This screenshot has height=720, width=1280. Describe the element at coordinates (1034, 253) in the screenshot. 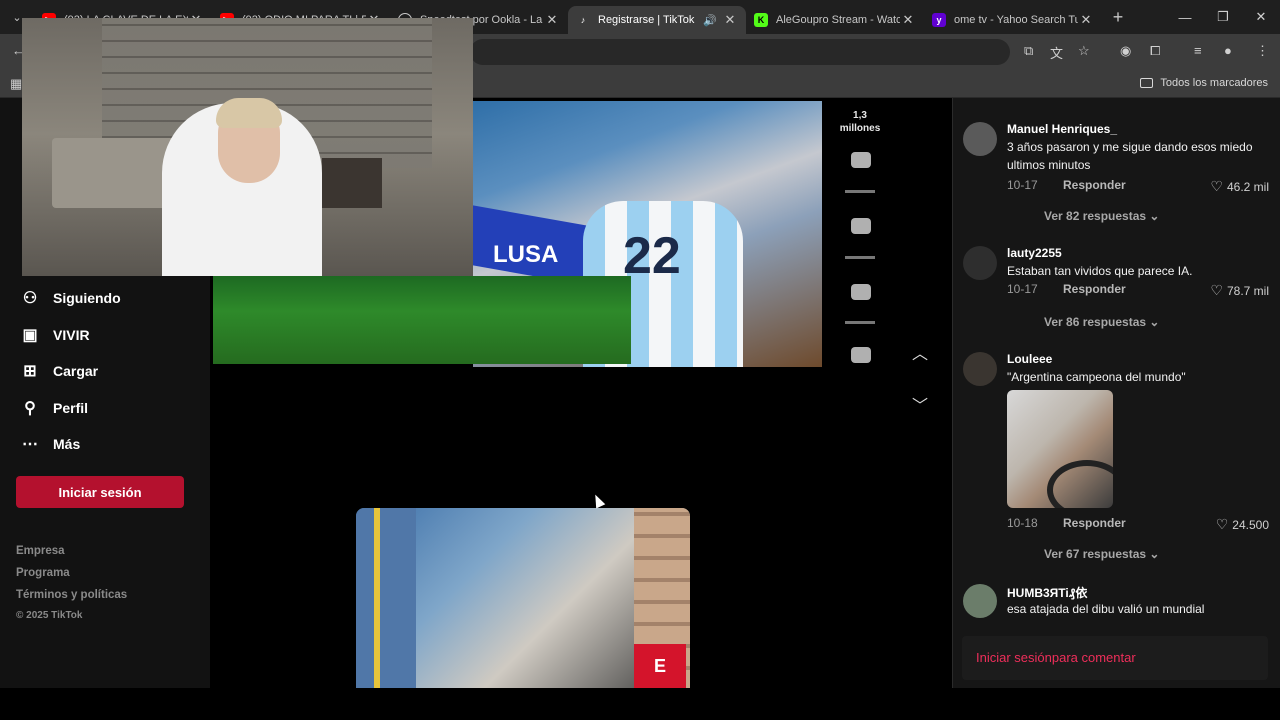

I see `comment-username: lauty2255` at that location.